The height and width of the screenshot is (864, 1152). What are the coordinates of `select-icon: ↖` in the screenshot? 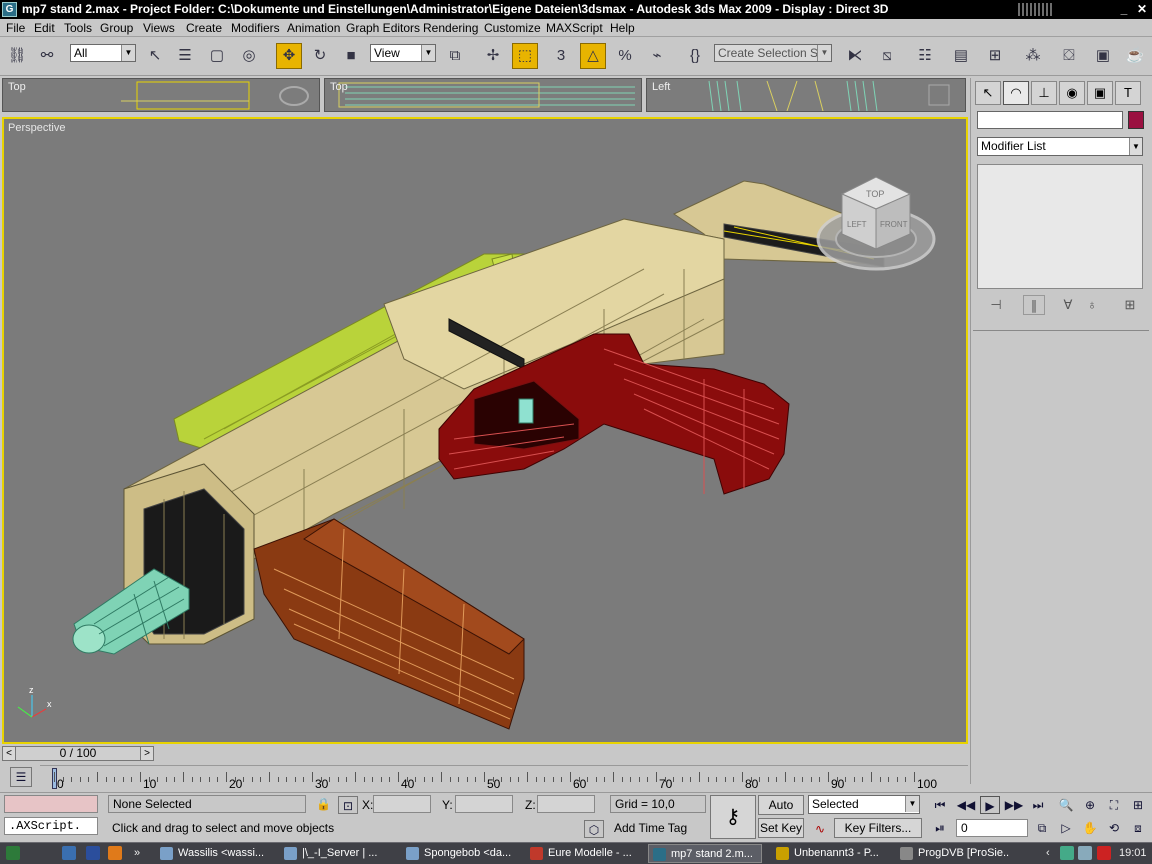 It's located at (155, 56).